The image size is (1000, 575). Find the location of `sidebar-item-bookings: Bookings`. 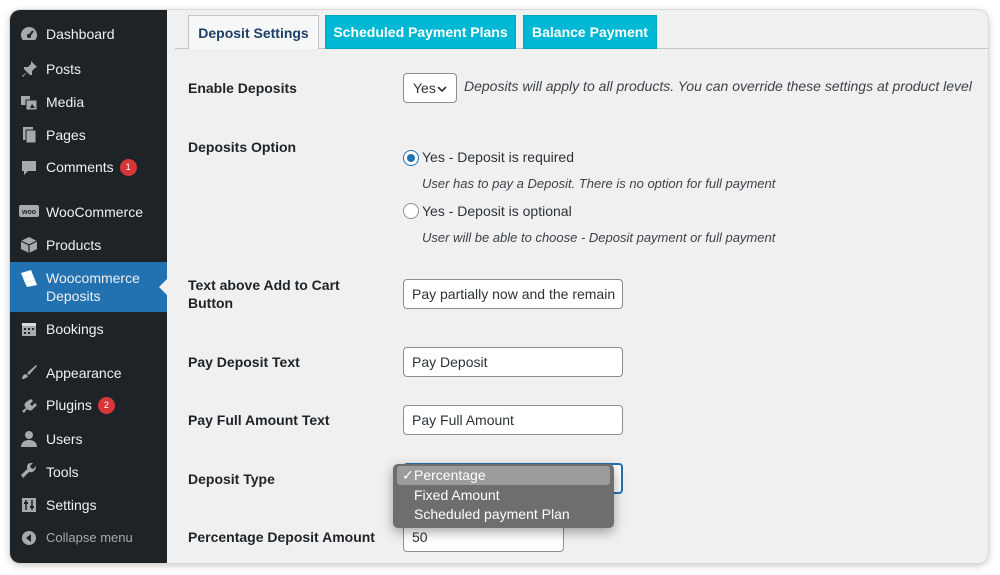

sidebar-item-bookings: Bookings is located at coordinates (88, 328).